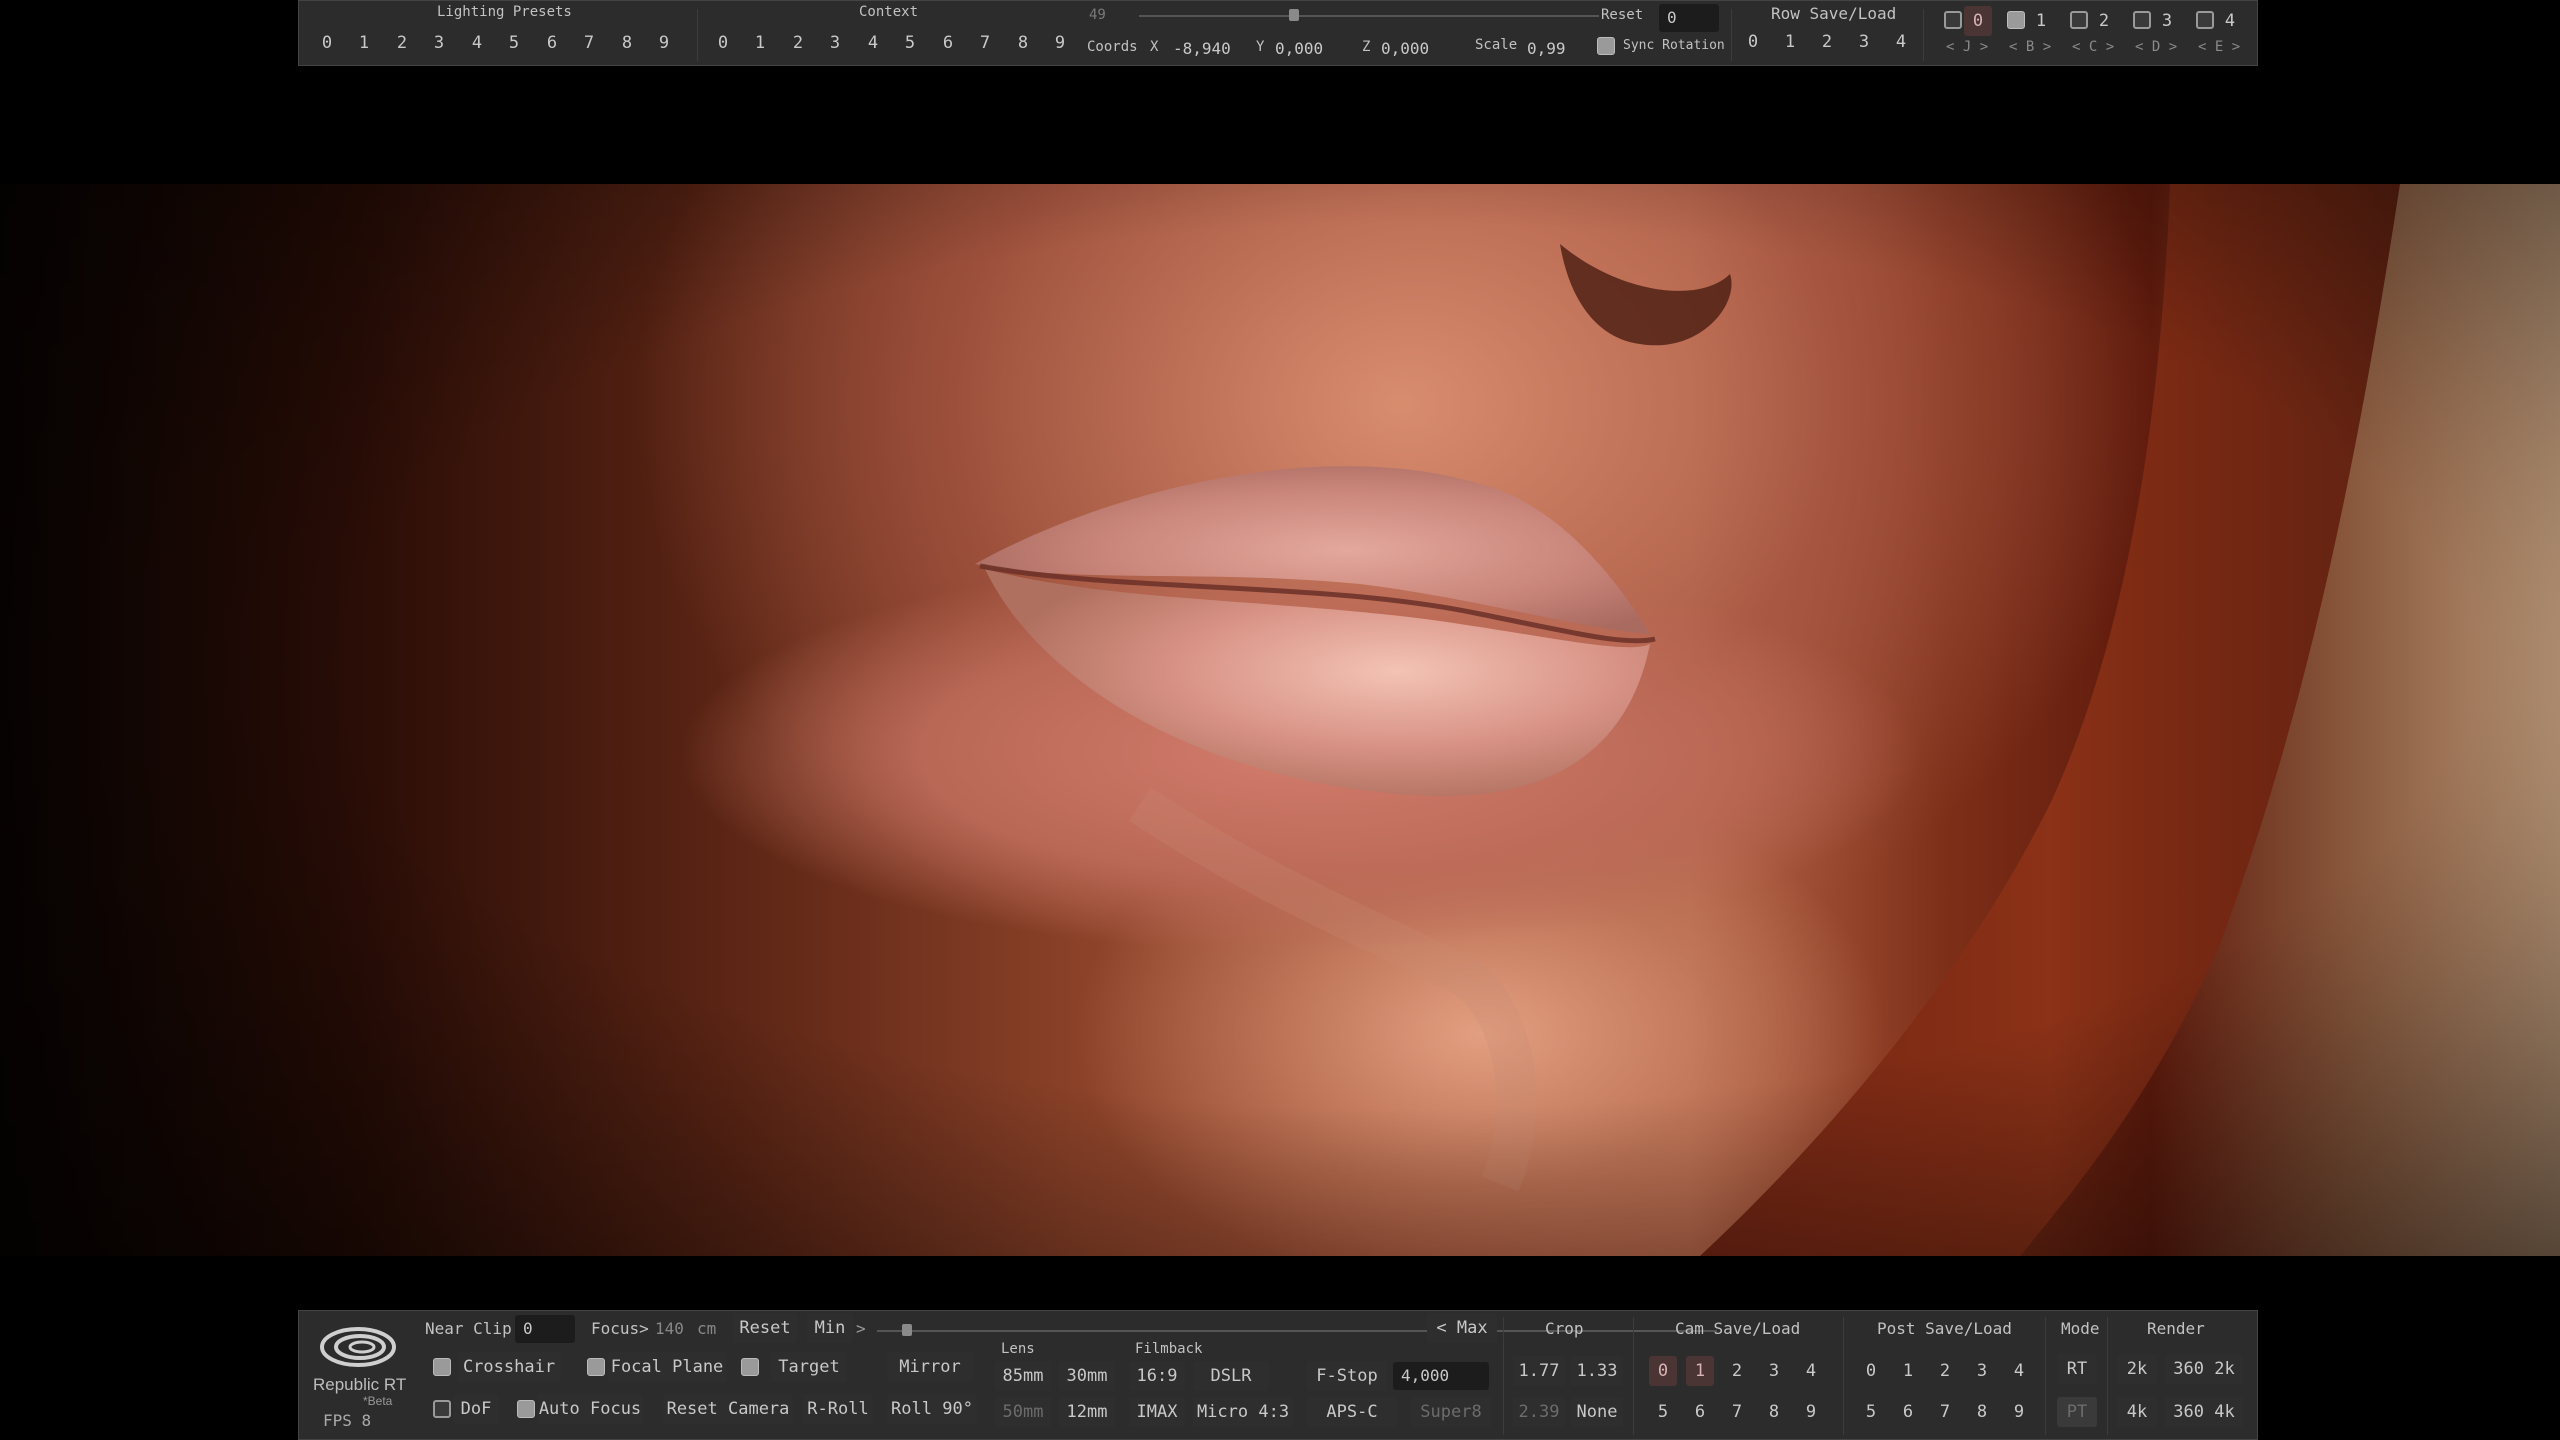 Image resolution: width=2560 pixels, height=1440 pixels. I want to click on filmback-imax: IMAX, so click(1157, 1412).